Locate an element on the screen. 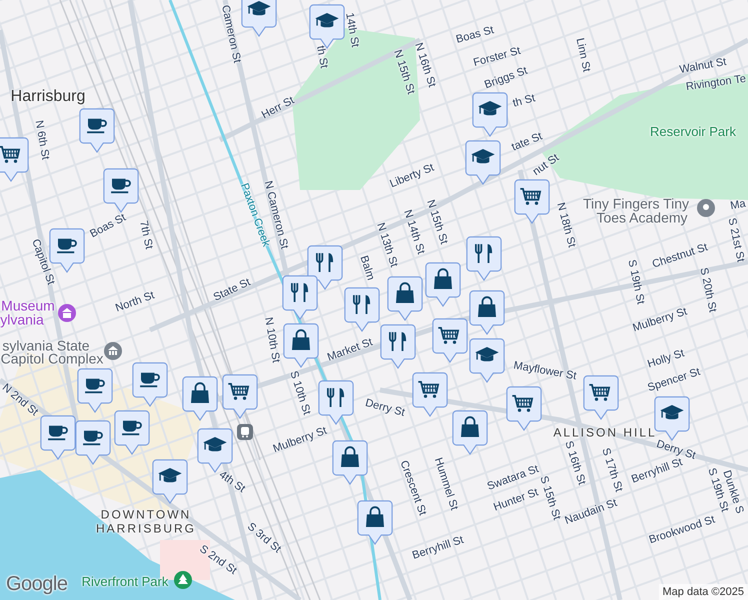 This screenshot has width=748, height=600. street-label: S 16th St is located at coordinates (575, 463).